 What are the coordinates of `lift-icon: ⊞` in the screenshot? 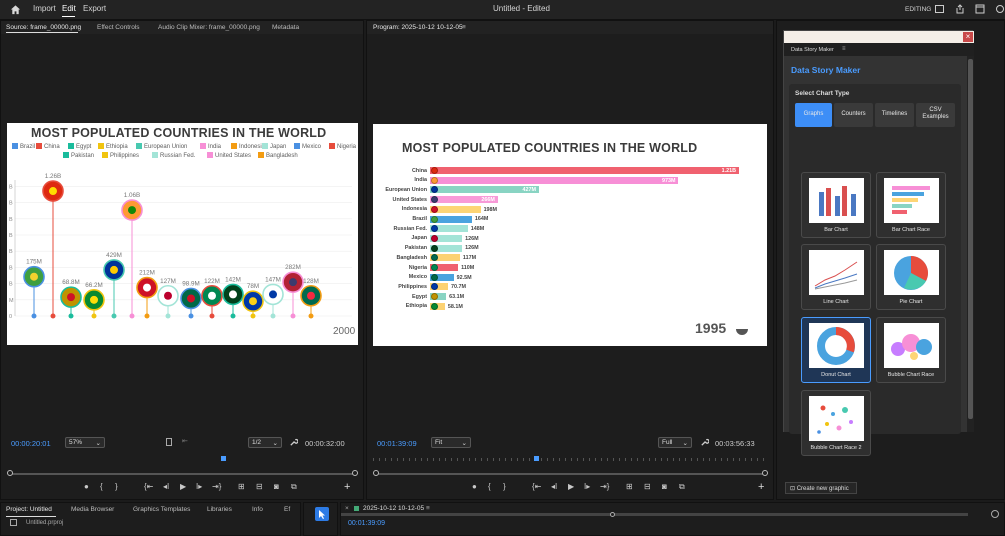 It's located at (629, 486).